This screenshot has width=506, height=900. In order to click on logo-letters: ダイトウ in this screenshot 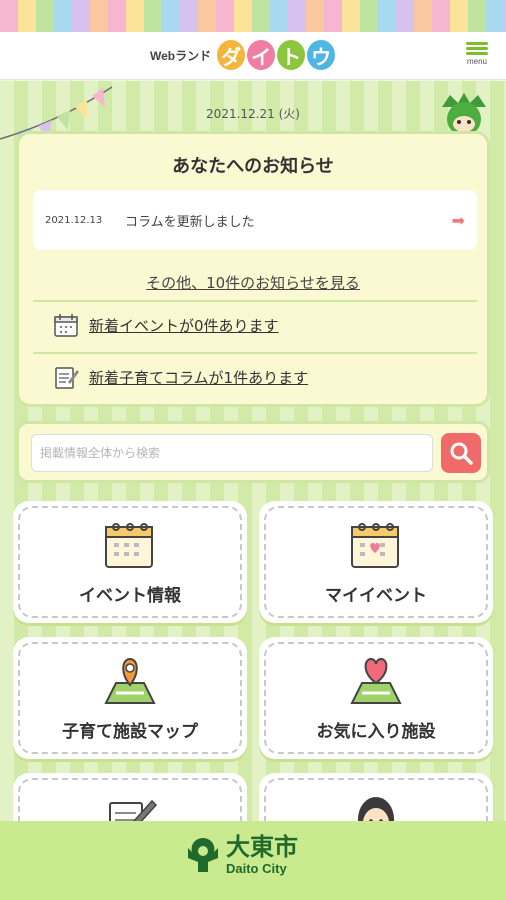, I will do `click(276, 55)`.